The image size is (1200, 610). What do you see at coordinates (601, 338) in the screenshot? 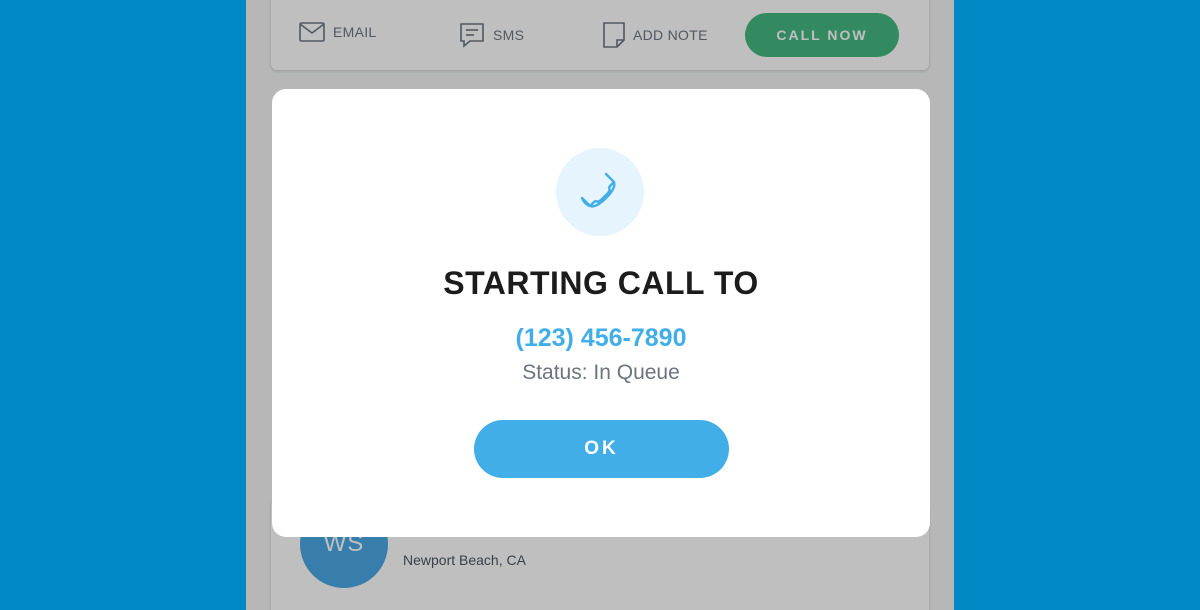
I see `dialog-phone-number: (123) 456-7890` at bounding box center [601, 338].